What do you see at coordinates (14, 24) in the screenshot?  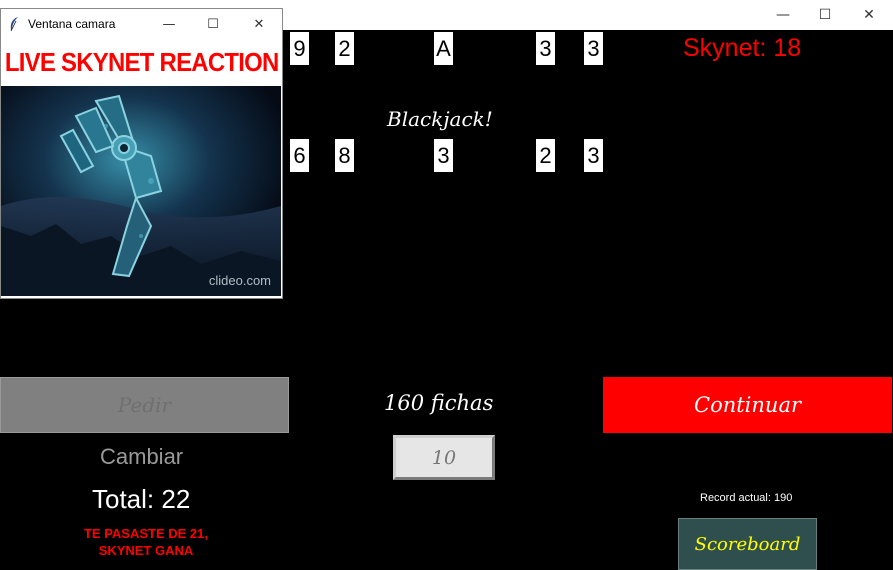 I see `feather-icon` at bounding box center [14, 24].